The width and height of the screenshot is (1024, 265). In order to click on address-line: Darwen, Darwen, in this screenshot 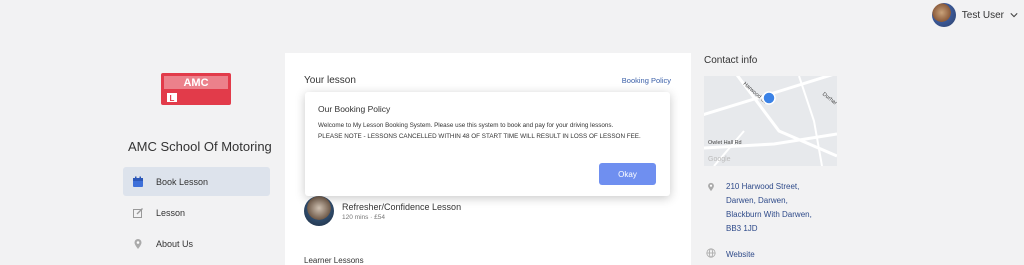, I will do `click(757, 200)`.